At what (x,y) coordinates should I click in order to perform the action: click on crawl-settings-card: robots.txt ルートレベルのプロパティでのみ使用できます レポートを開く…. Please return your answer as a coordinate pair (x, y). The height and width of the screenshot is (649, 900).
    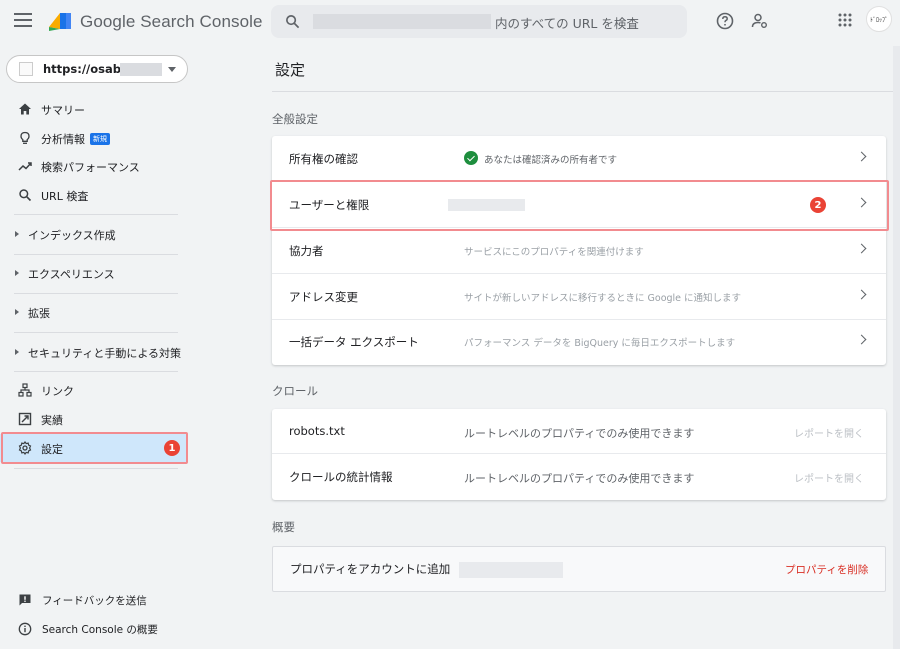
    Looking at the image, I should click on (579, 454).